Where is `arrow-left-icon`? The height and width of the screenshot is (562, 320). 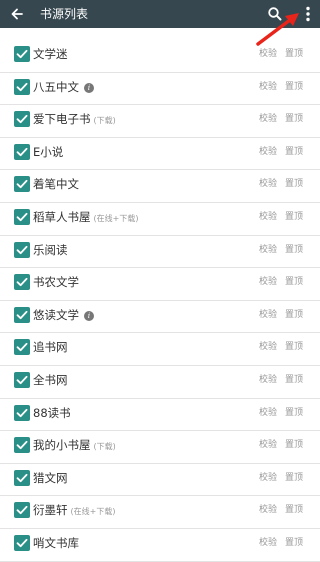 arrow-left-icon is located at coordinates (17, 14).